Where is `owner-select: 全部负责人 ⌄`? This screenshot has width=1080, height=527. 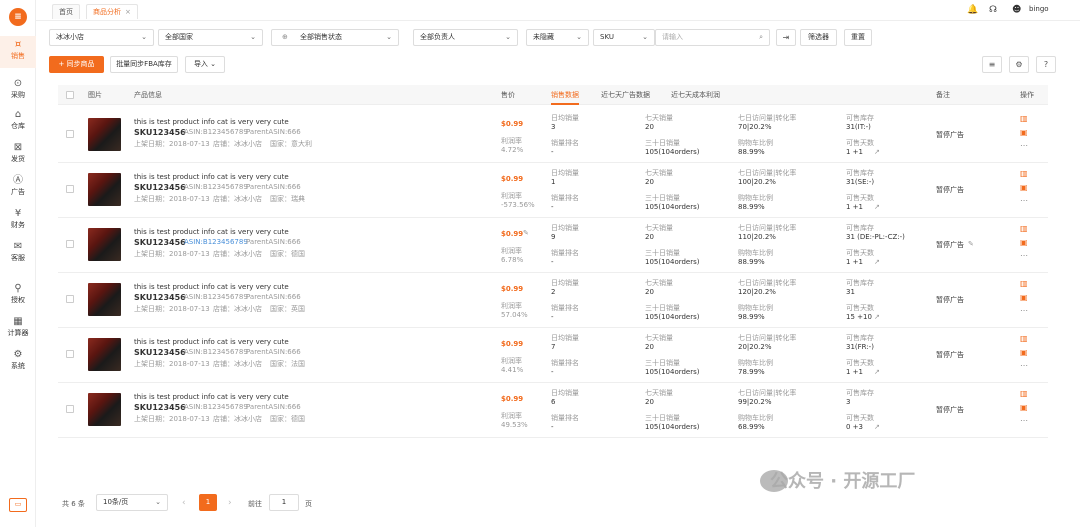
owner-select: 全部负责人 ⌄ is located at coordinates (465, 37).